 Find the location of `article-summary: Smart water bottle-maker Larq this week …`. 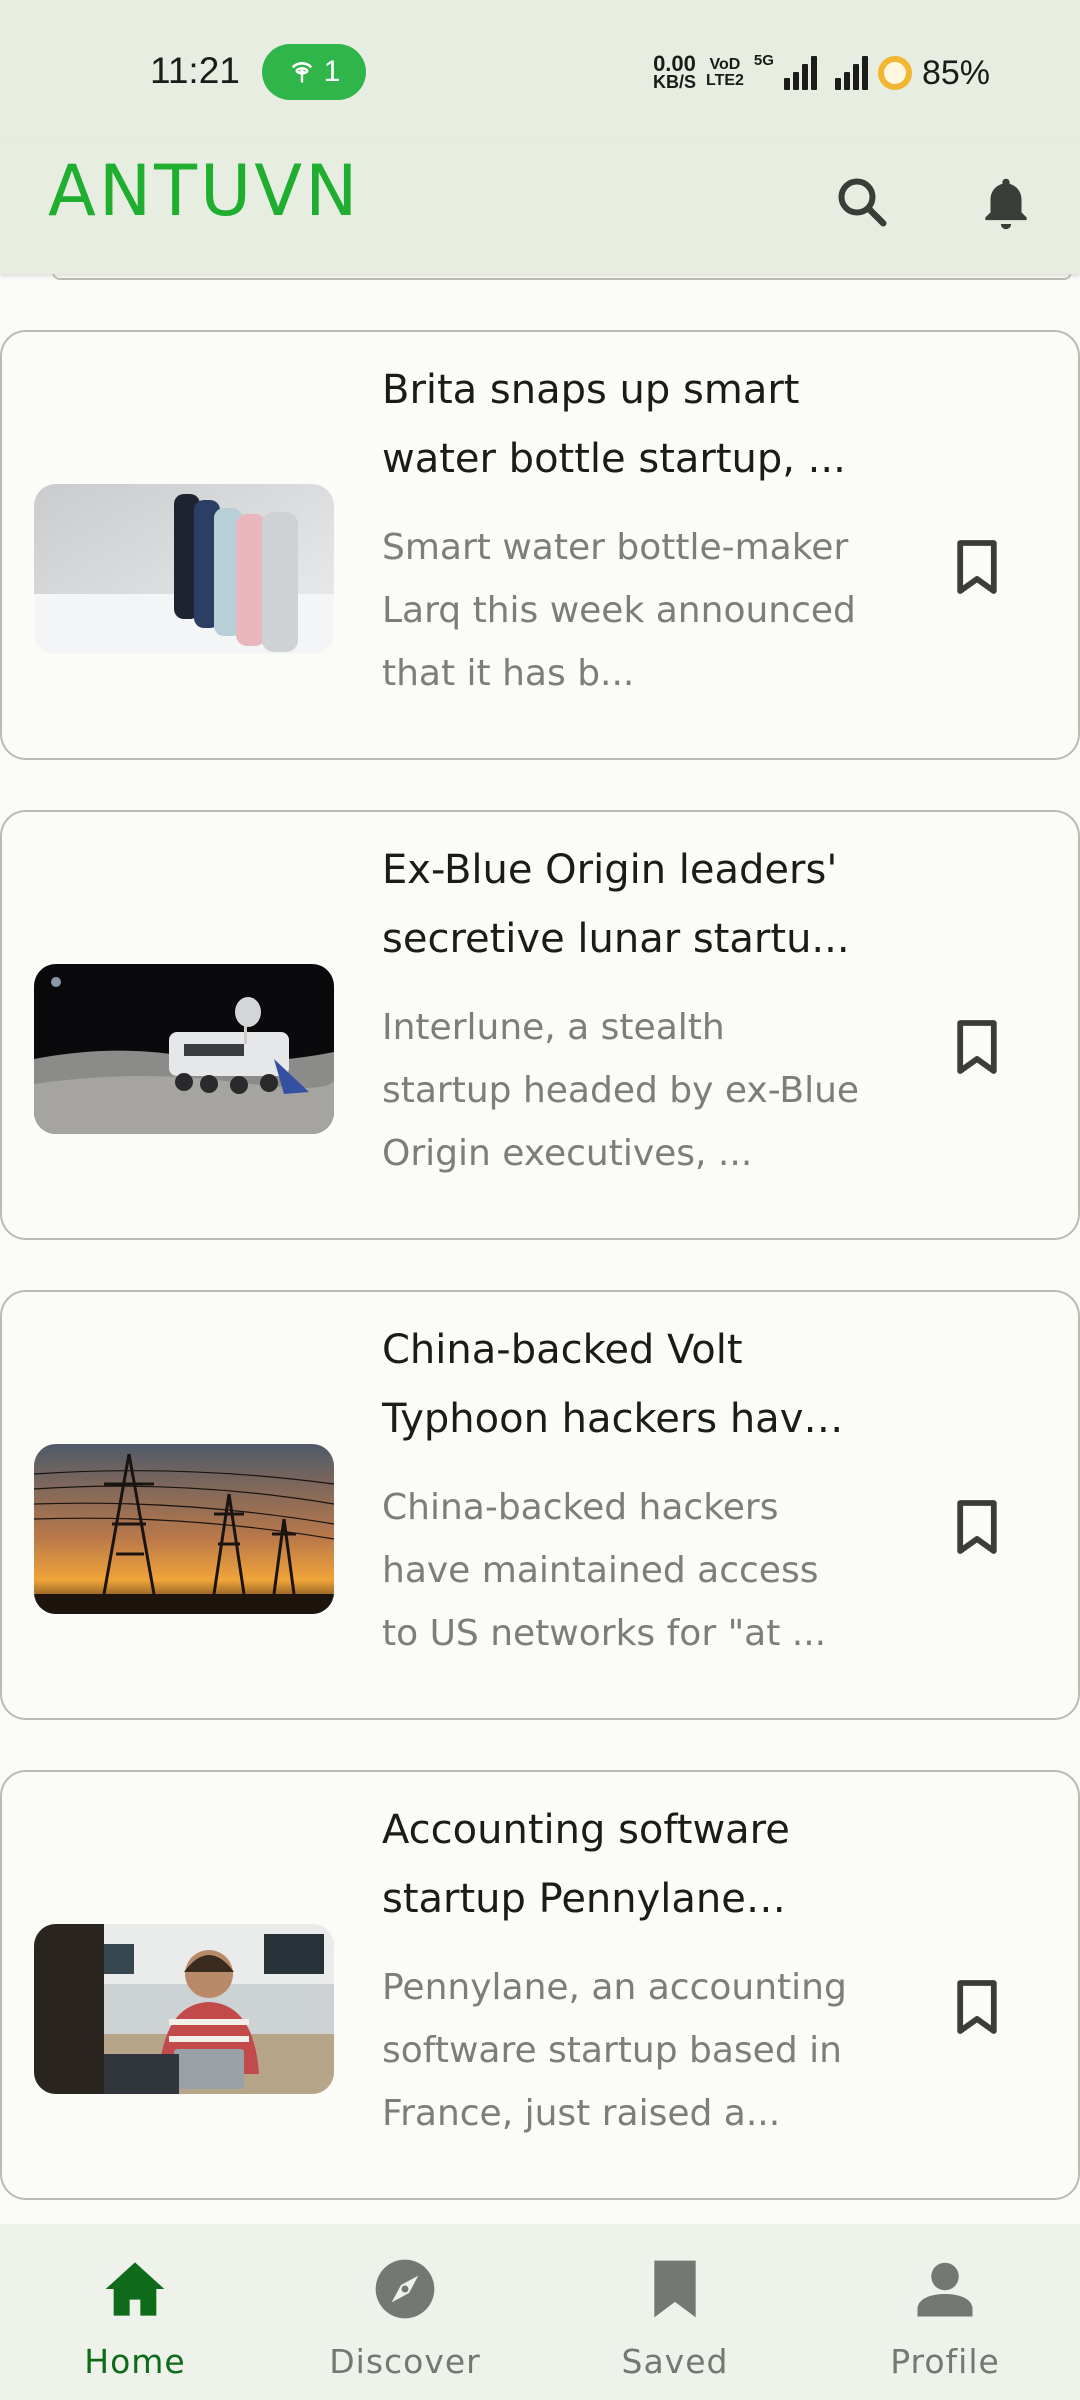

article-summary: Smart water bottle-maker Larq this week … is located at coordinates (619, 610).